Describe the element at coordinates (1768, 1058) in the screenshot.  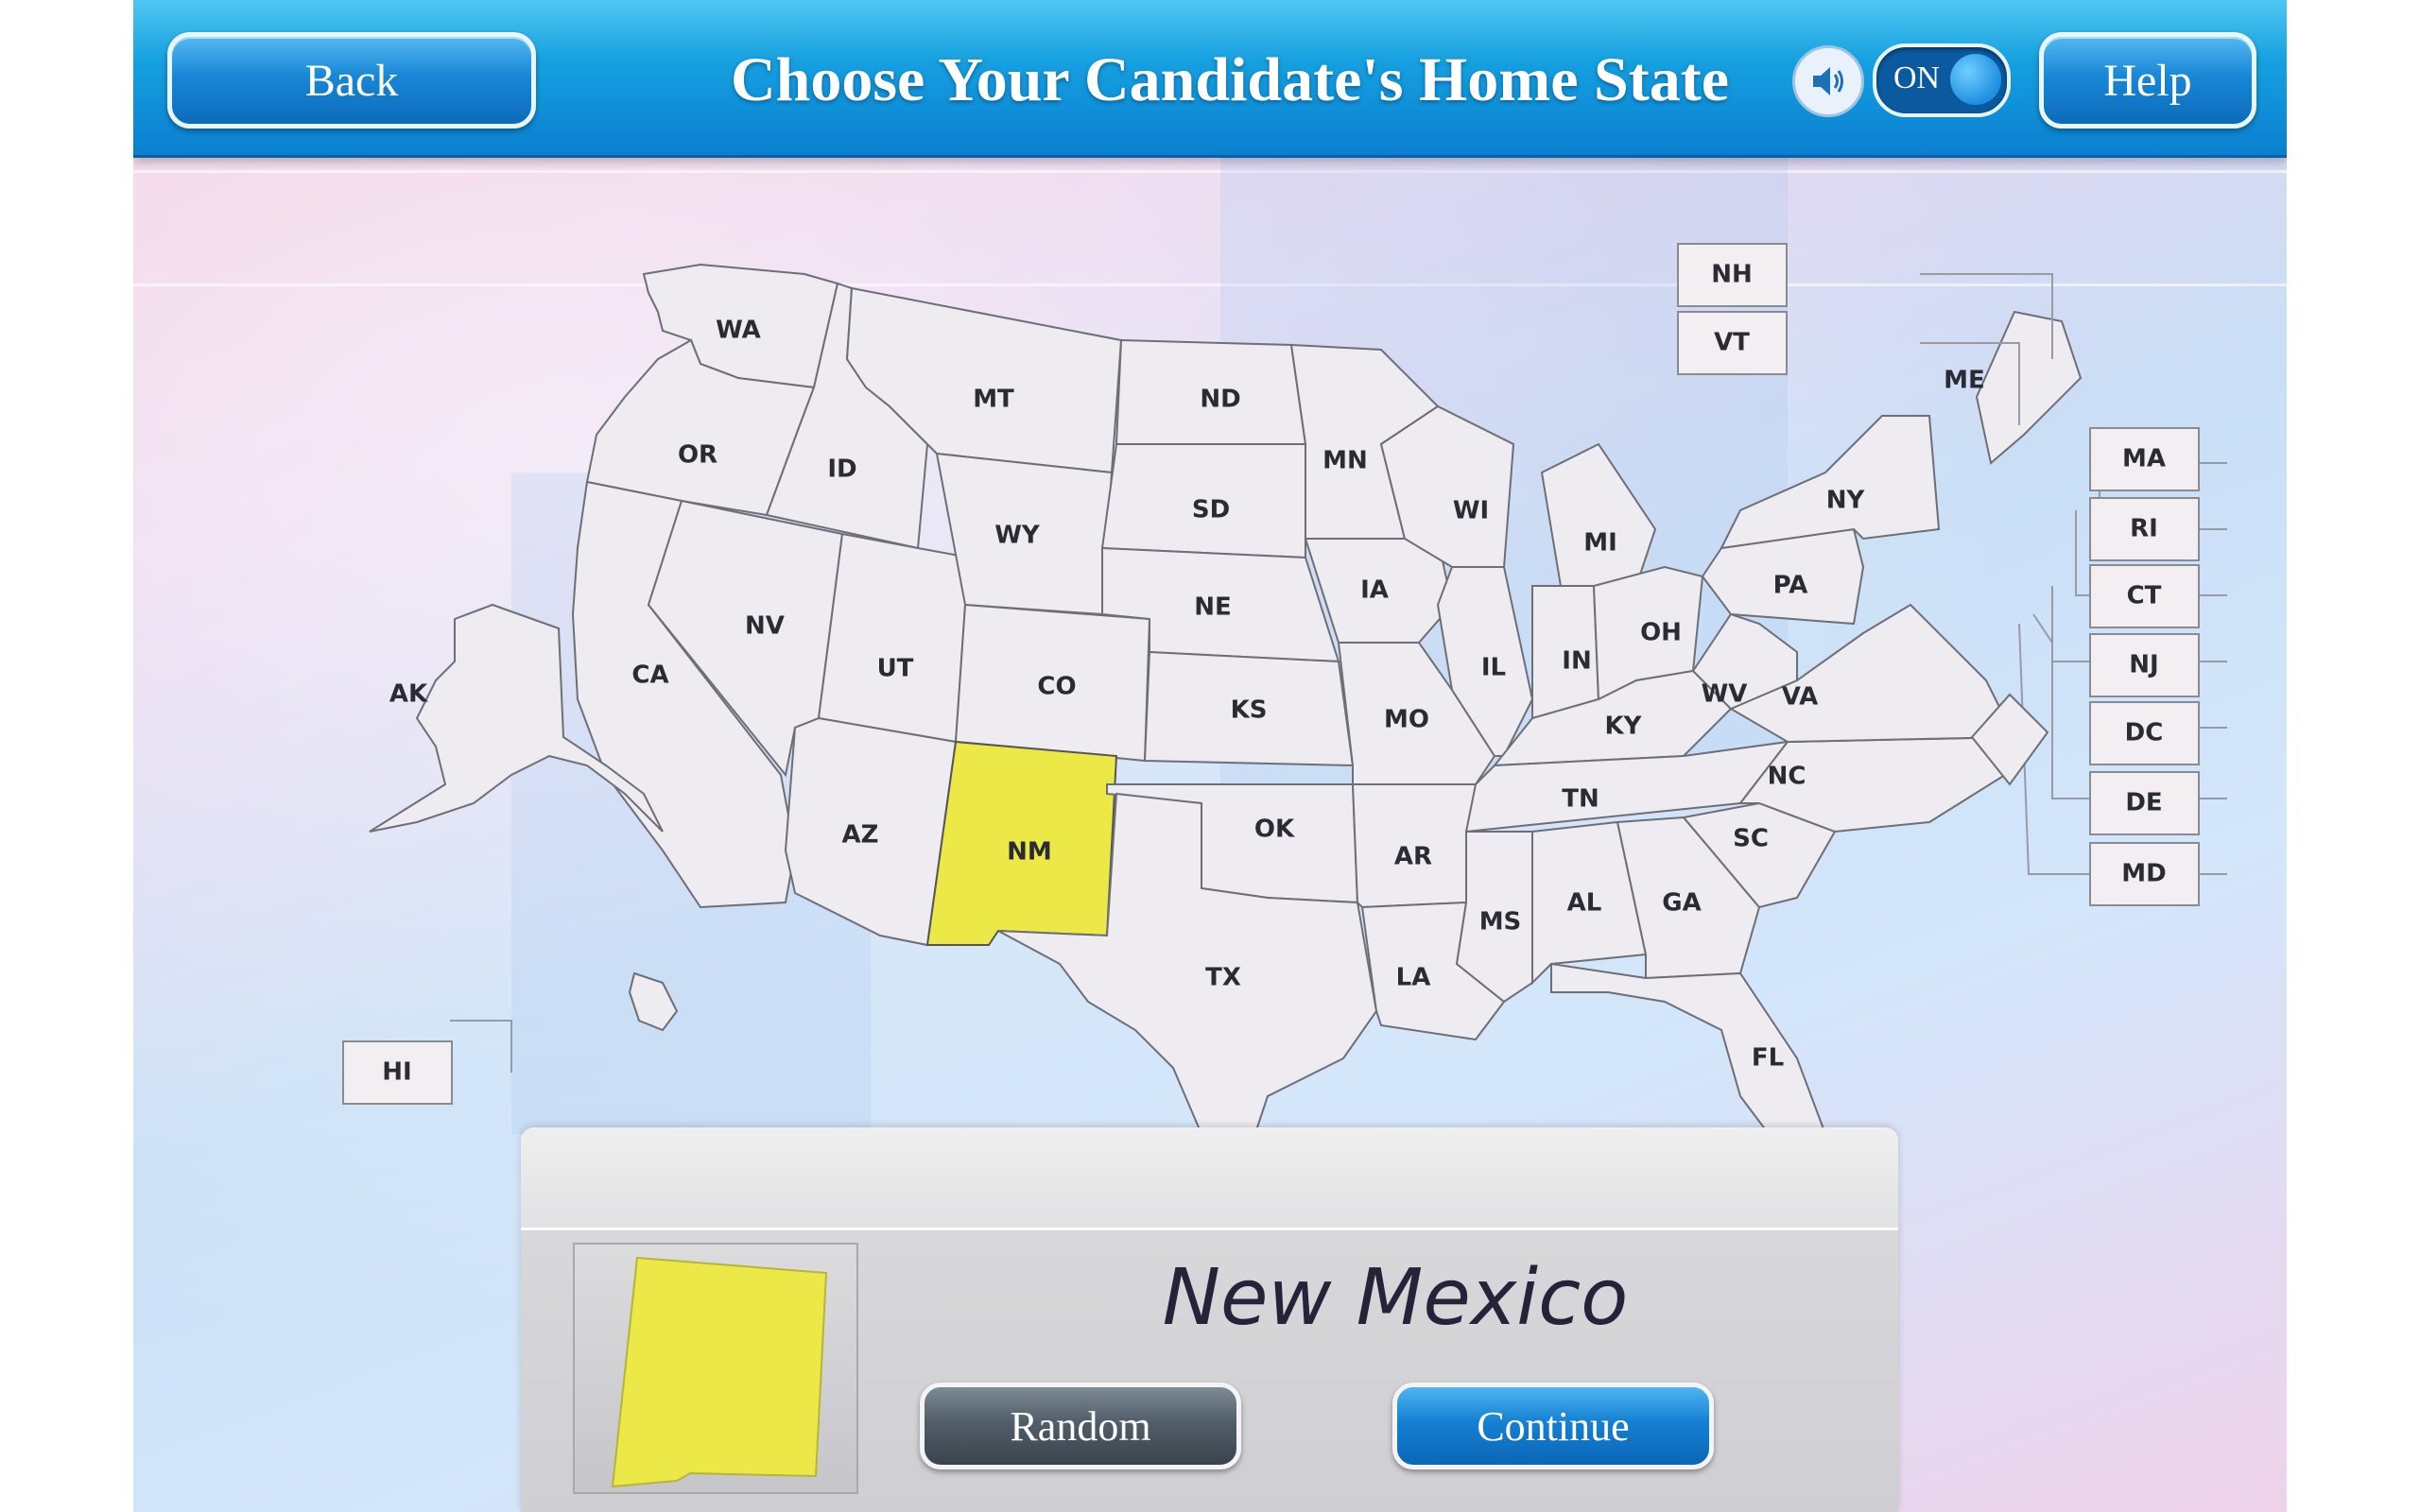
I see `label-fl: FL` at that location.